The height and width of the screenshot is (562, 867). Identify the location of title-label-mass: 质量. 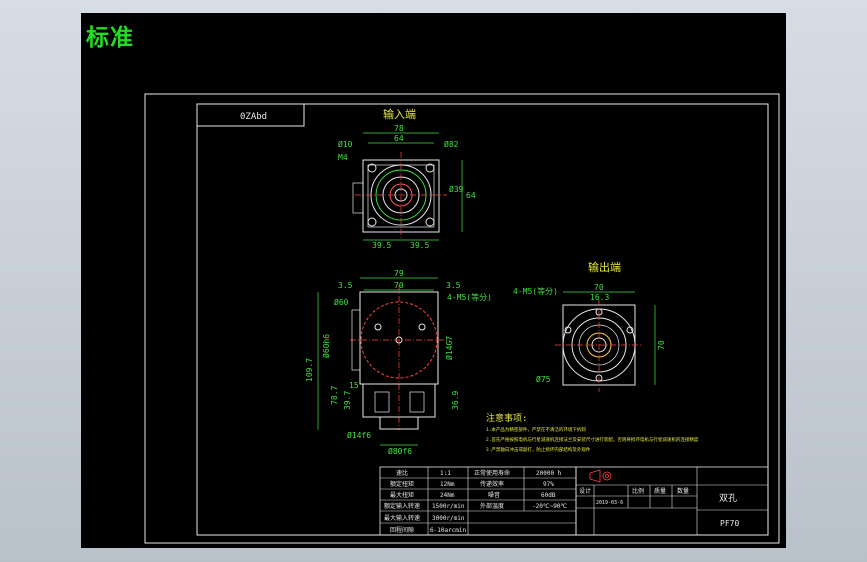
(660, 491).